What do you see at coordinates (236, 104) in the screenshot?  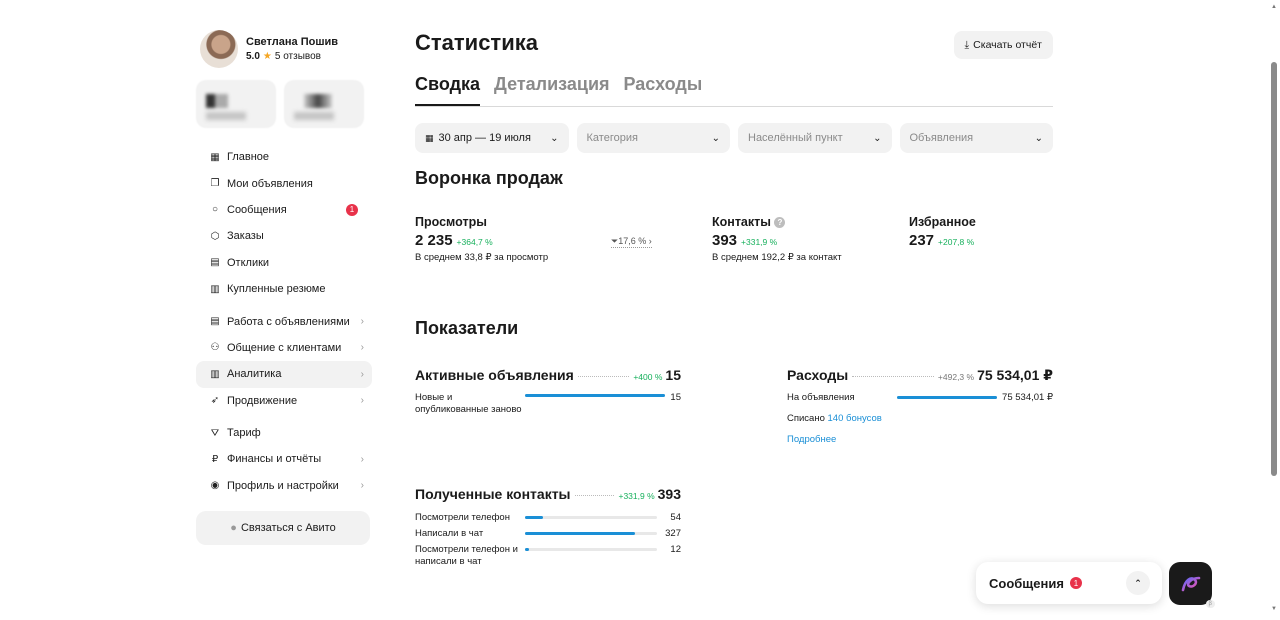 I see `wallet-card` at bounding box center [236, 104].